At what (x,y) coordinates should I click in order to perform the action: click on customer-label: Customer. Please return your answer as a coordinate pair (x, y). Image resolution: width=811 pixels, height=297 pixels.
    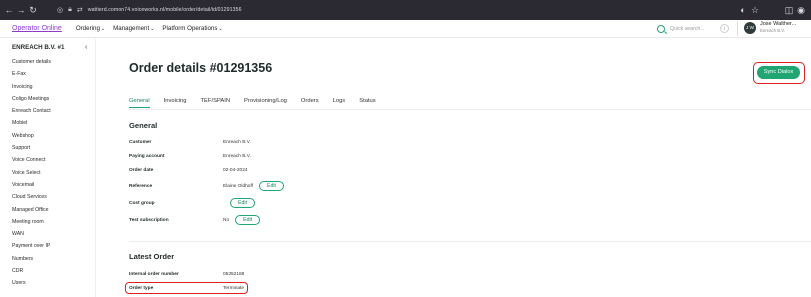
    Looking at the image, I should click on (140, 142).